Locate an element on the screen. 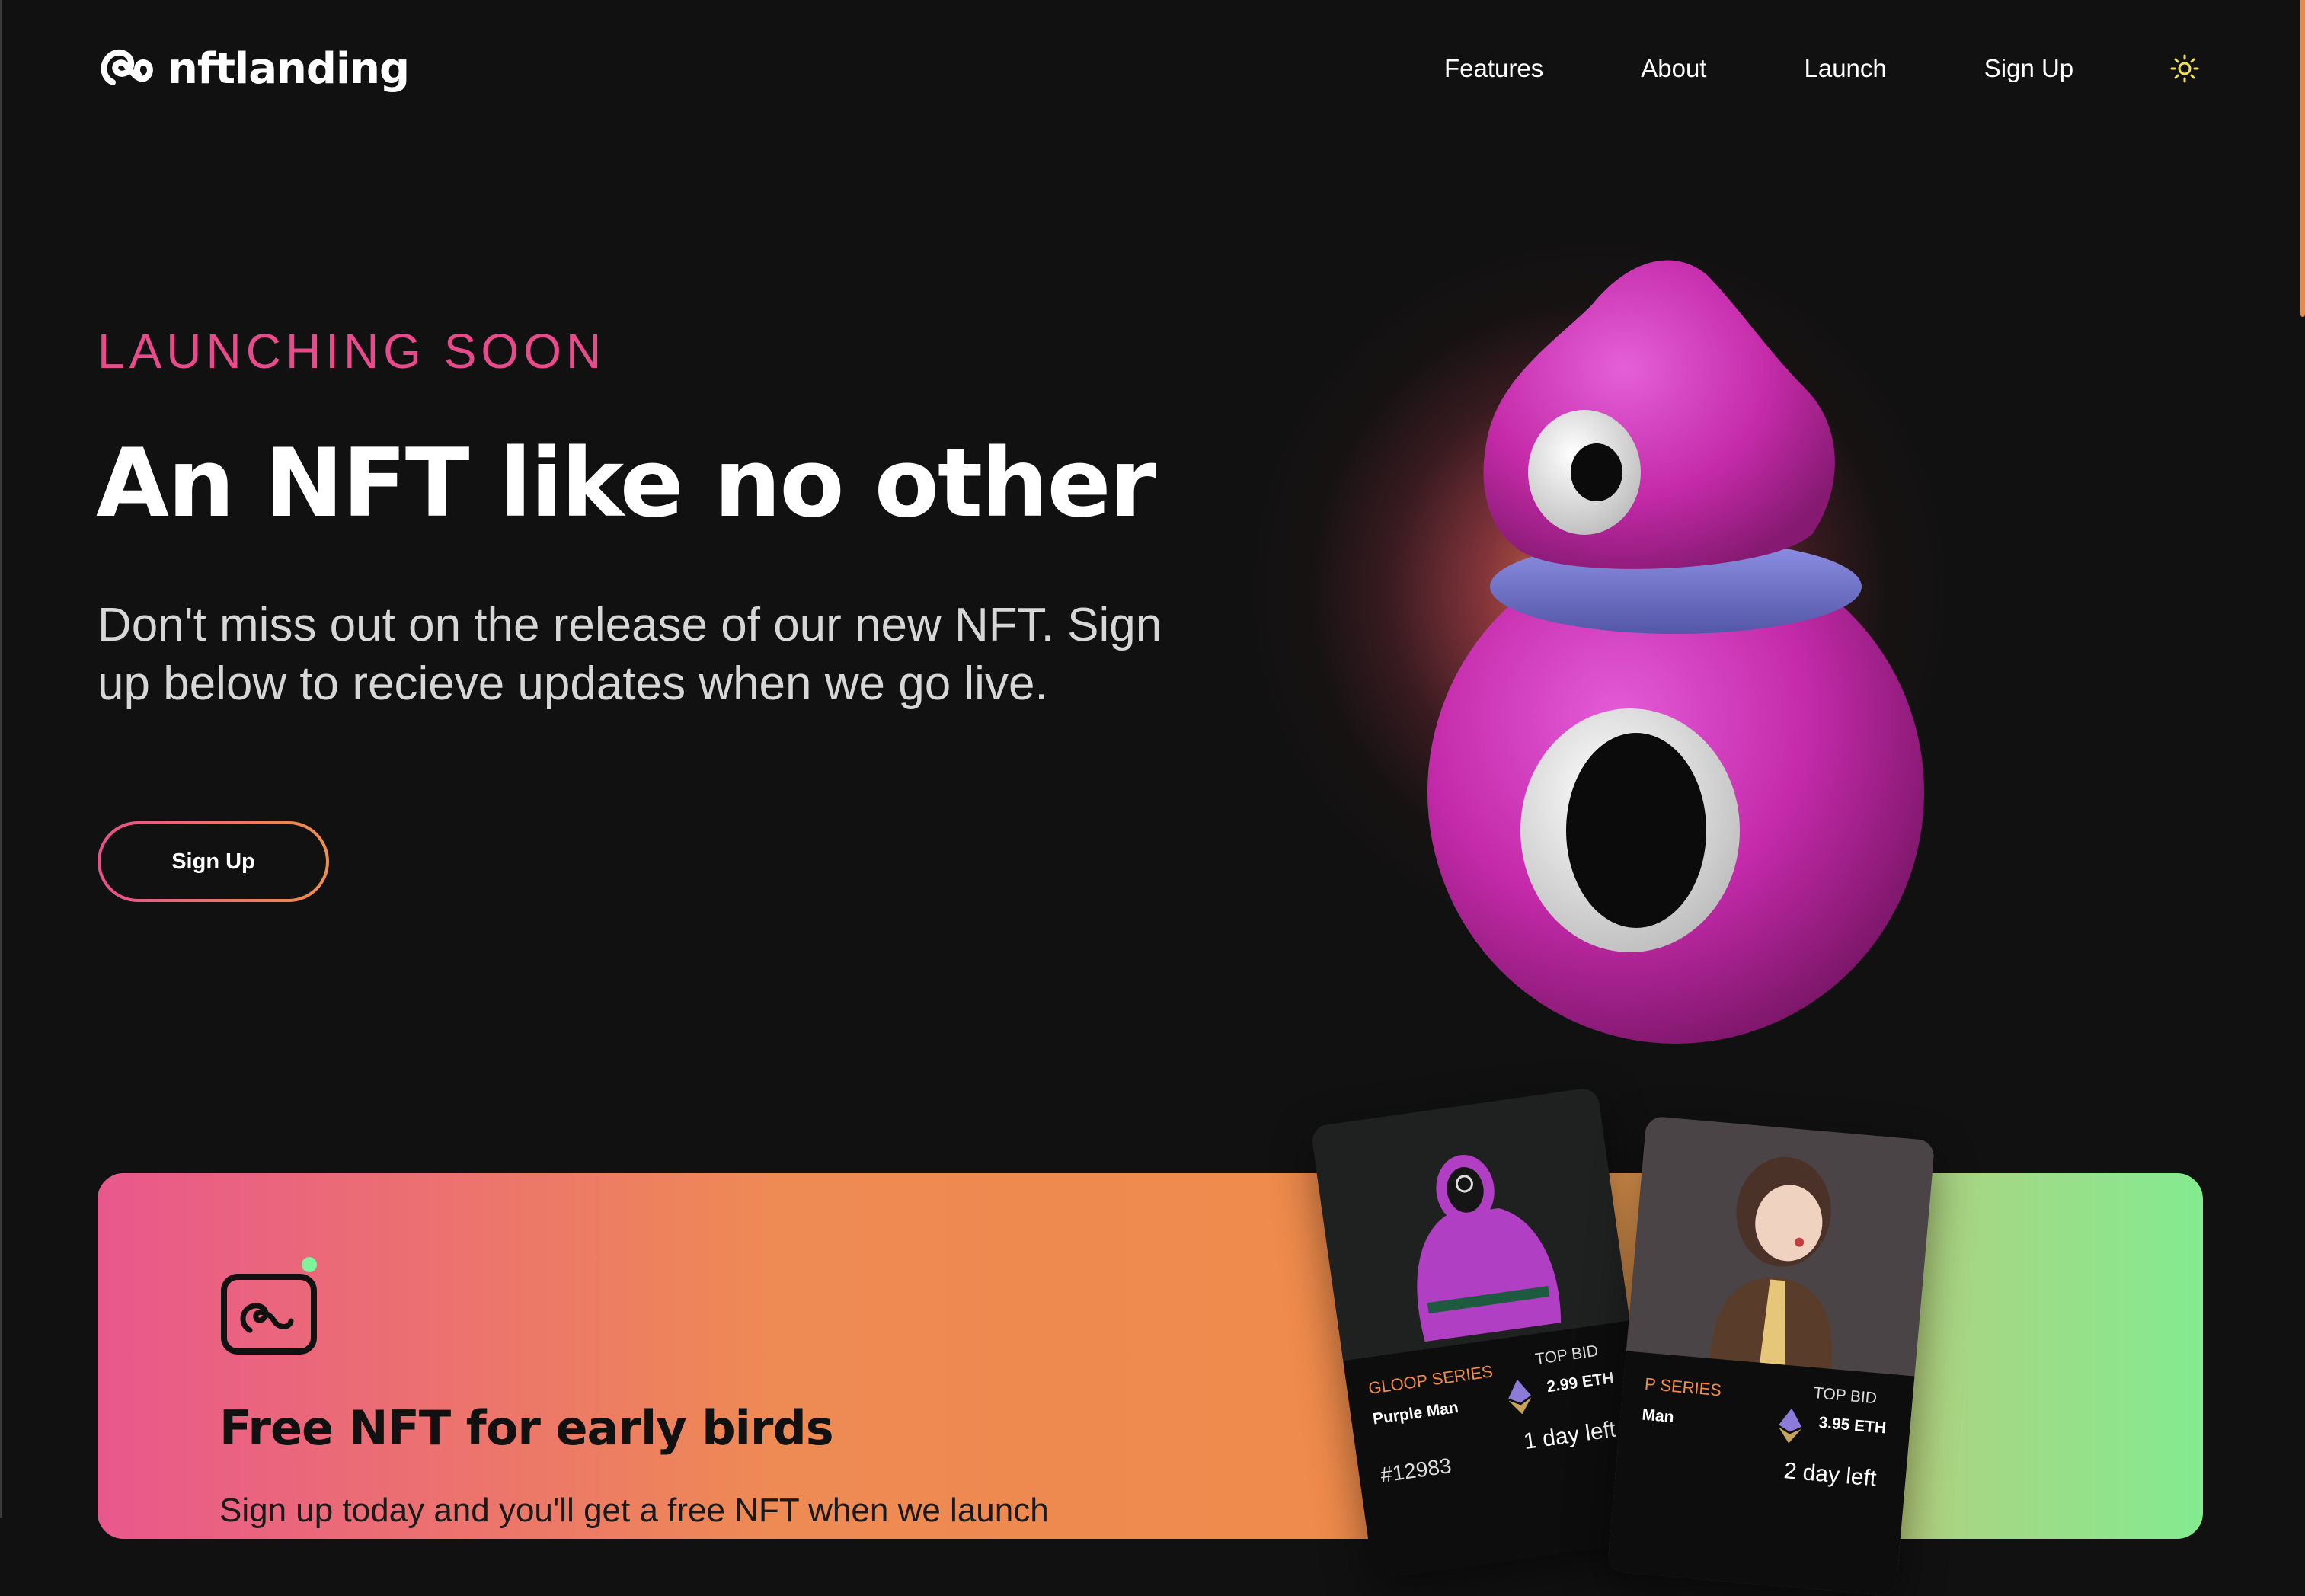 Image resolution: width=2305 pixels, height=1596 pixels. nft-card-man: P SERIES Man TOP BID 3.95 ETH 2 day left is located at coordinates (1771, 1355).